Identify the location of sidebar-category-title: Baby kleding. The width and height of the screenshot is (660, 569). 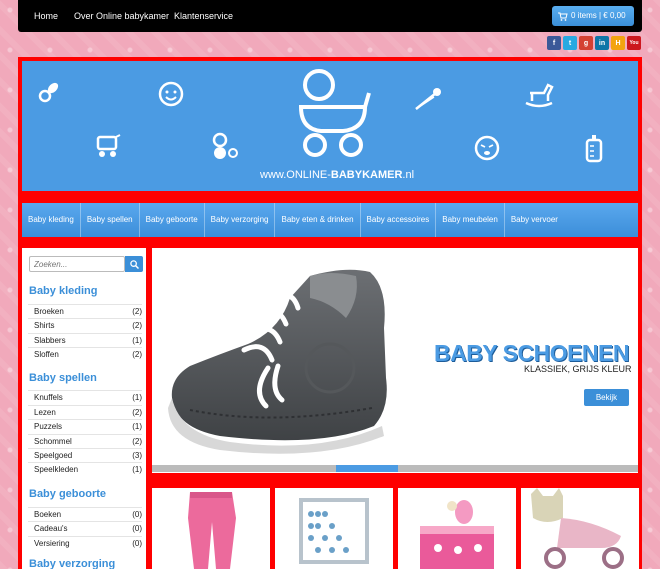
(63, 291).